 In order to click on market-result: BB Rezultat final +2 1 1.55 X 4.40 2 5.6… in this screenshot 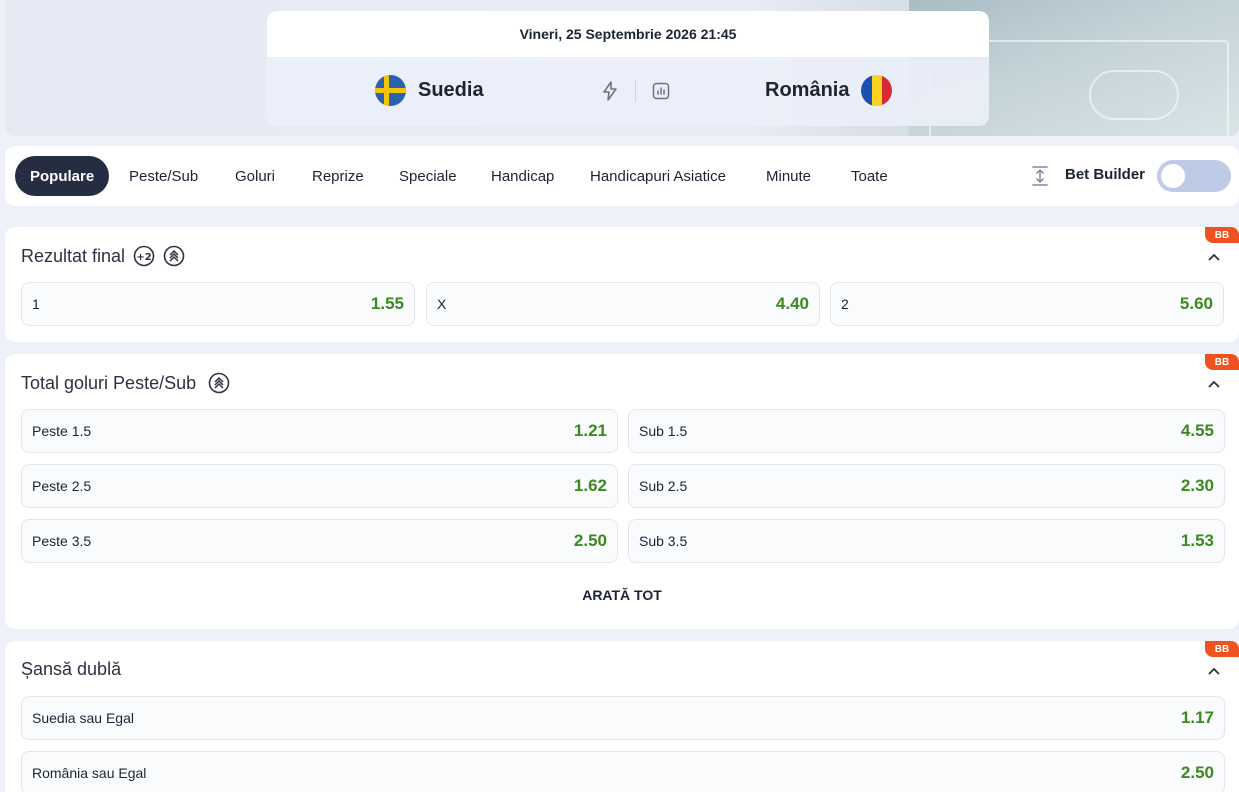, I will do `click(622, 284)`.